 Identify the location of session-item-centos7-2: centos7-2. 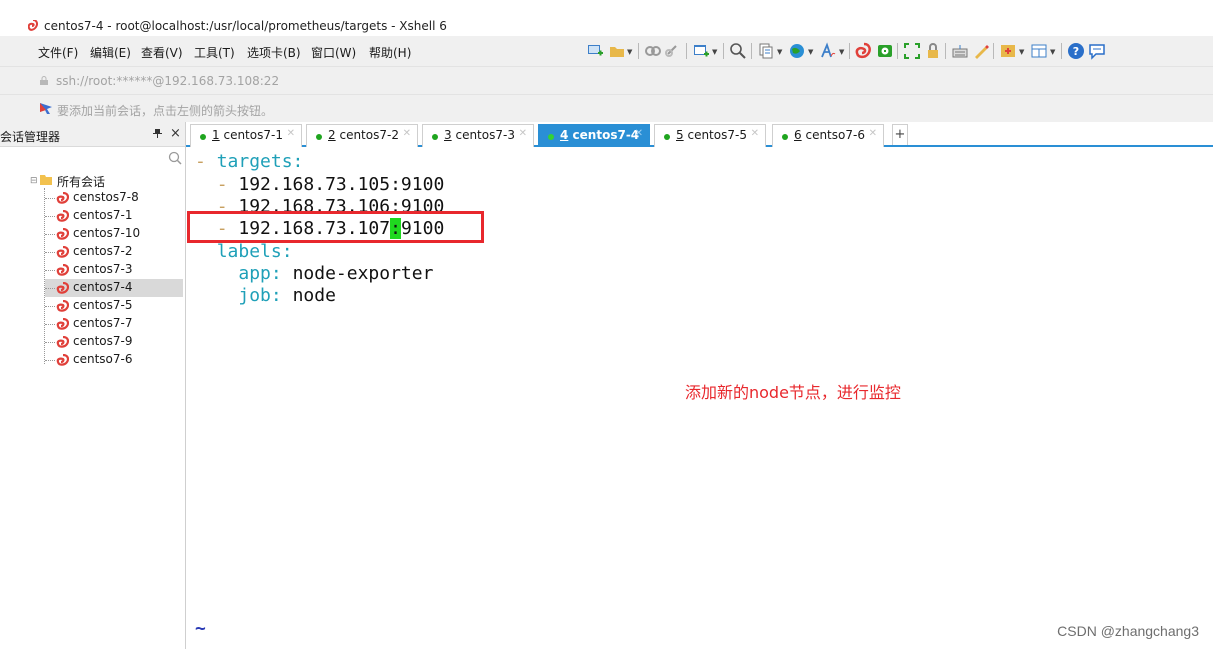
(114, 252).